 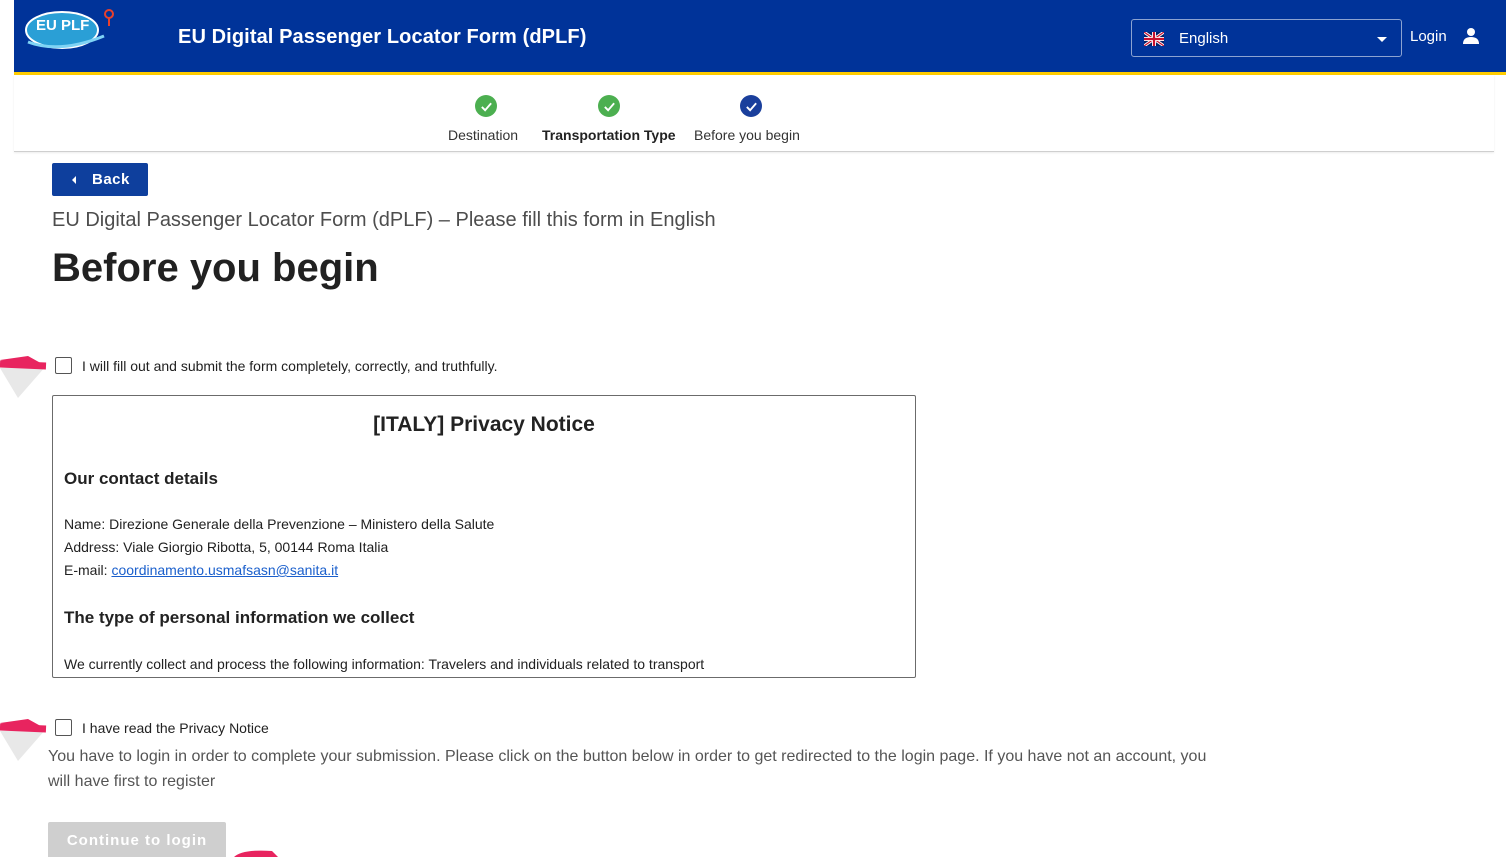 I want to click on login-link: Login, so click(x=1428, y=36).